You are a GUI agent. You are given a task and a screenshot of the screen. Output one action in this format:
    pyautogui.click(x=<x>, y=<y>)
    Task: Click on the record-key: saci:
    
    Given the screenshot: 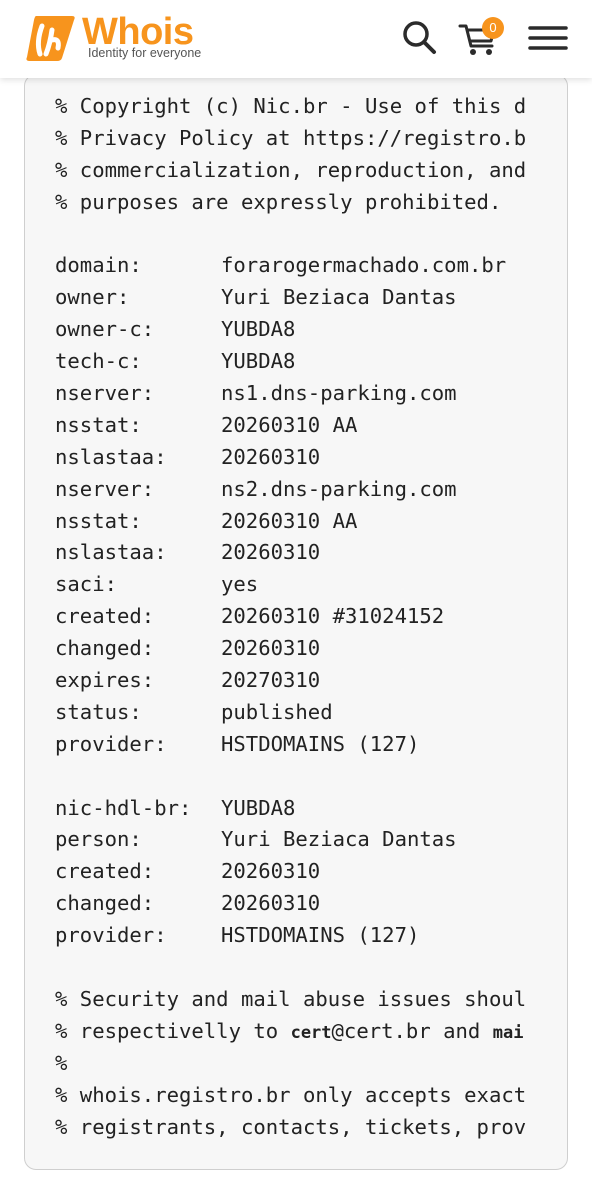 What is the action you would take?
    pyautogui.click(x=86, y=584)
    